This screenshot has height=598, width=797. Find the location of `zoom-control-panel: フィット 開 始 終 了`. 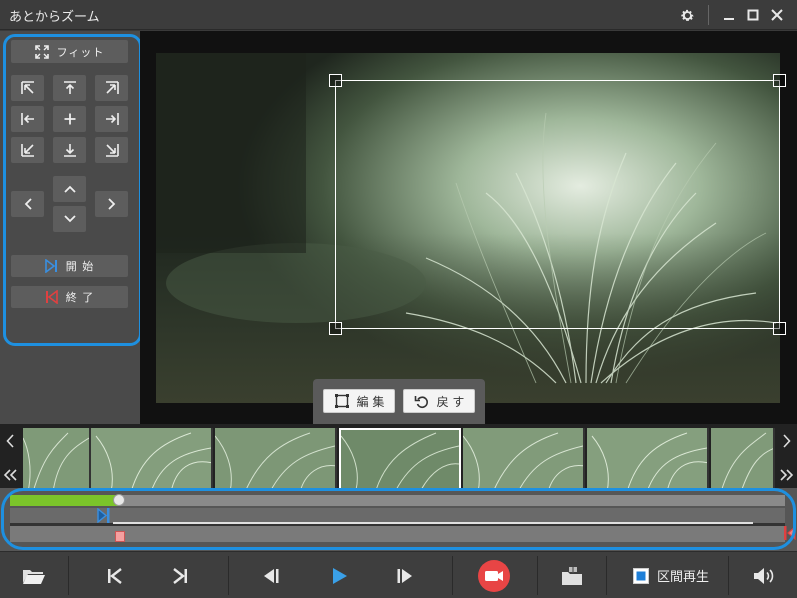

zoom-control-panel: フィット 開 始 終 了 is located at coordinates (71, 227).